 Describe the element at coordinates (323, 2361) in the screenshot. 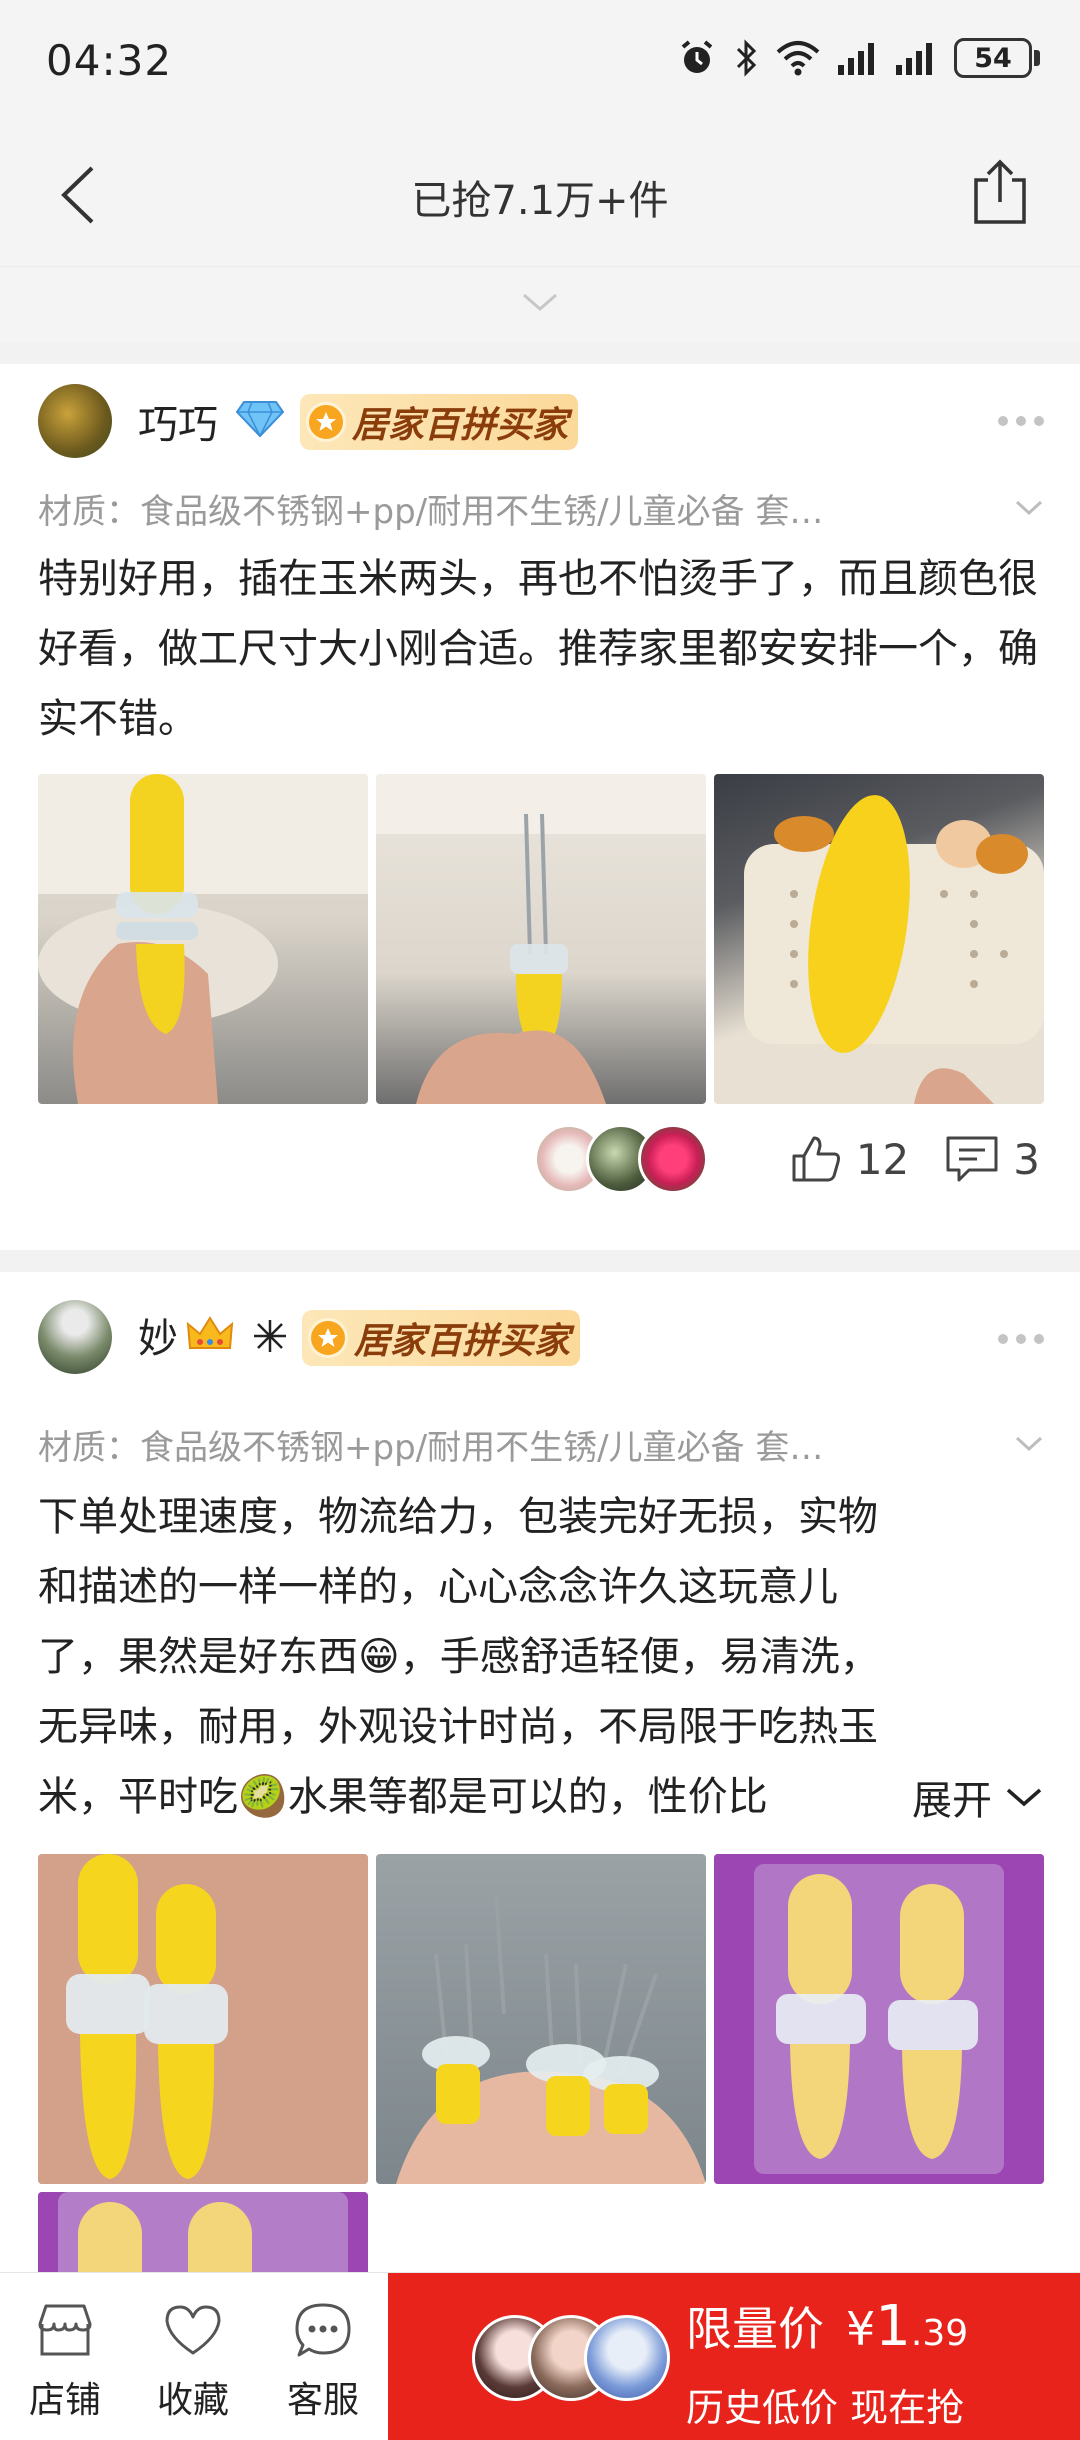

I see `customer-service-button: 客服` at that location.